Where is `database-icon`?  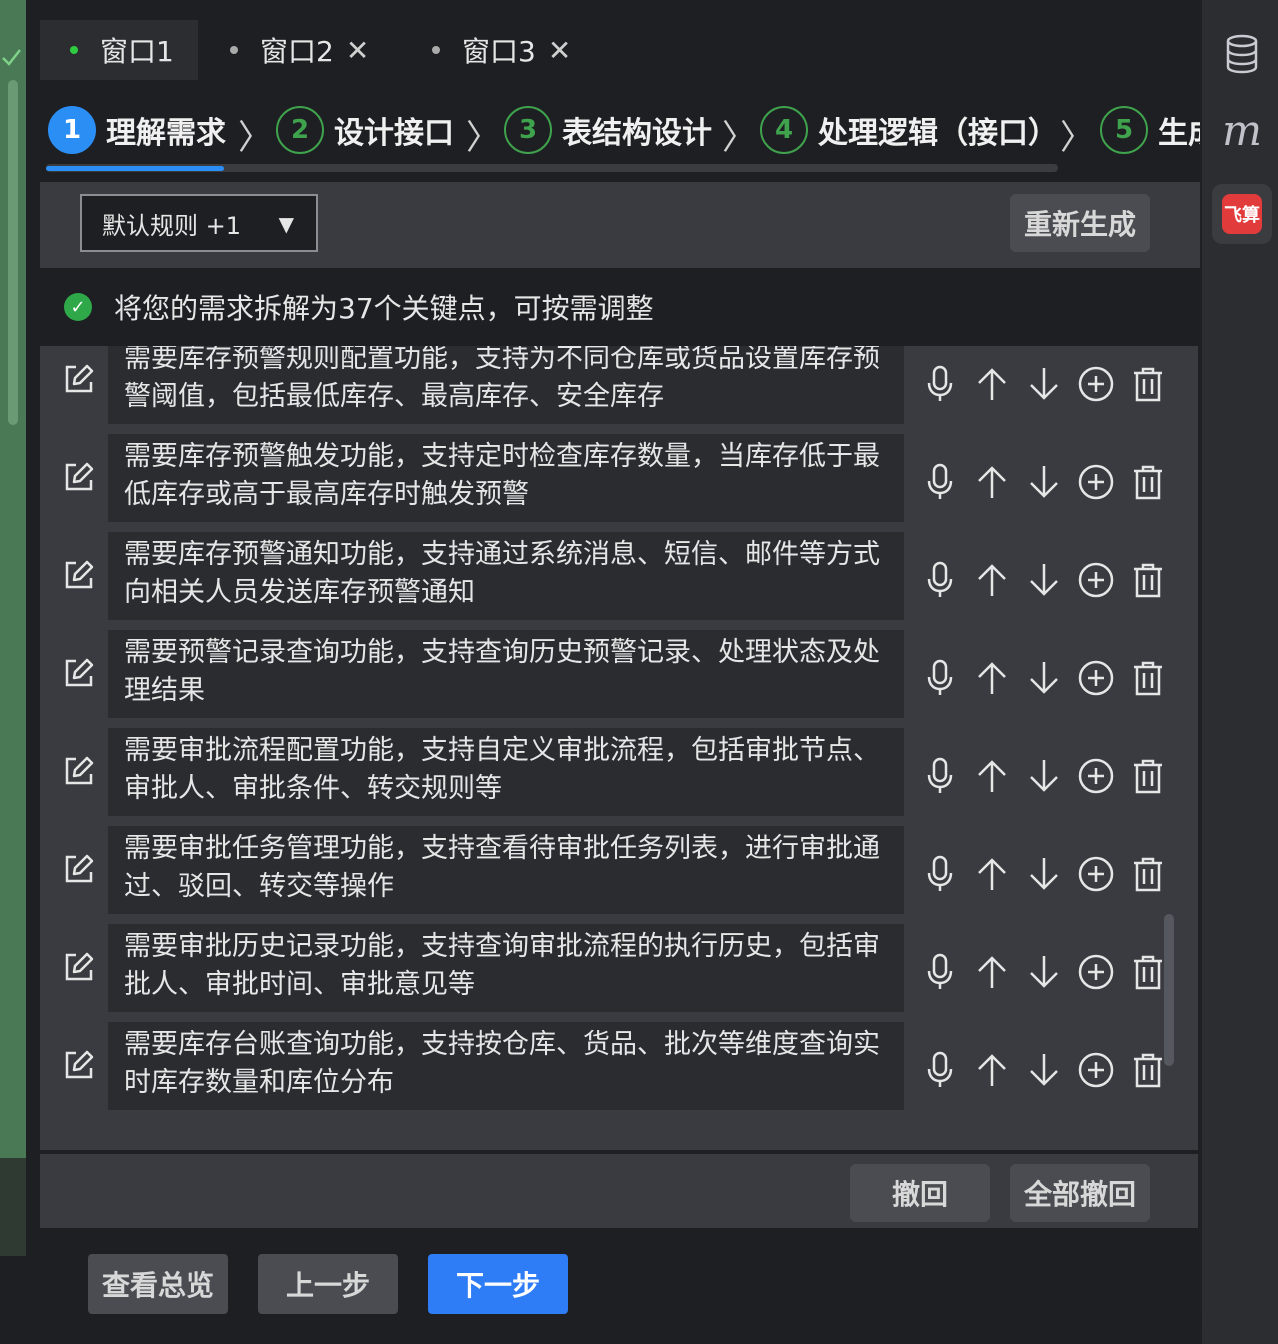
database-icon is located at coordinates (1242, 54).